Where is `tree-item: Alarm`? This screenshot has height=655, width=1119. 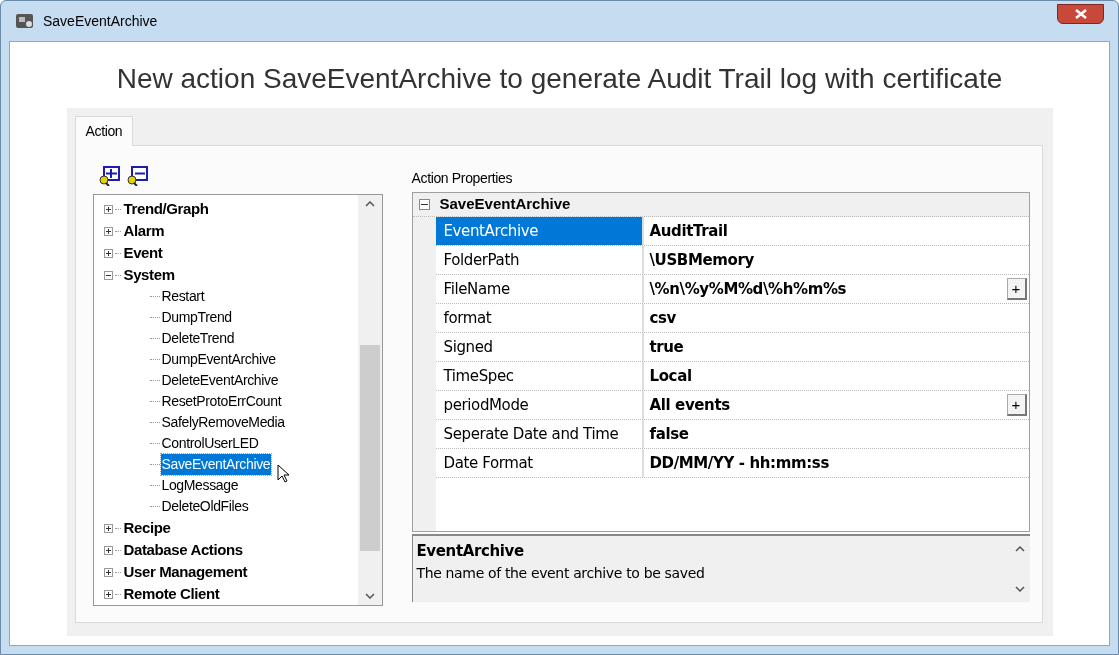
tree-item: Alarm is located at coordinates (144, 231).